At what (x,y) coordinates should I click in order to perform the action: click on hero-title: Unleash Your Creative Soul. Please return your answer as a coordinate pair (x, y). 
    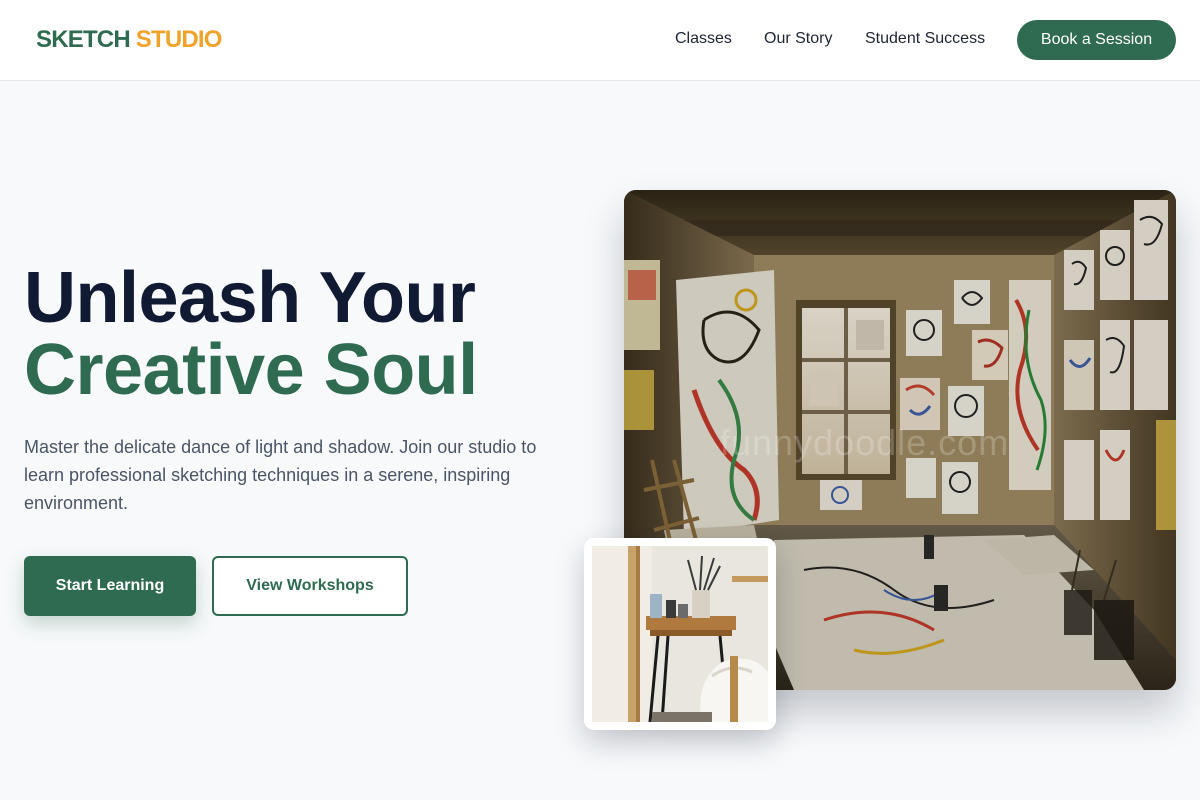
    Looking at the image, I should click on (251, 334).